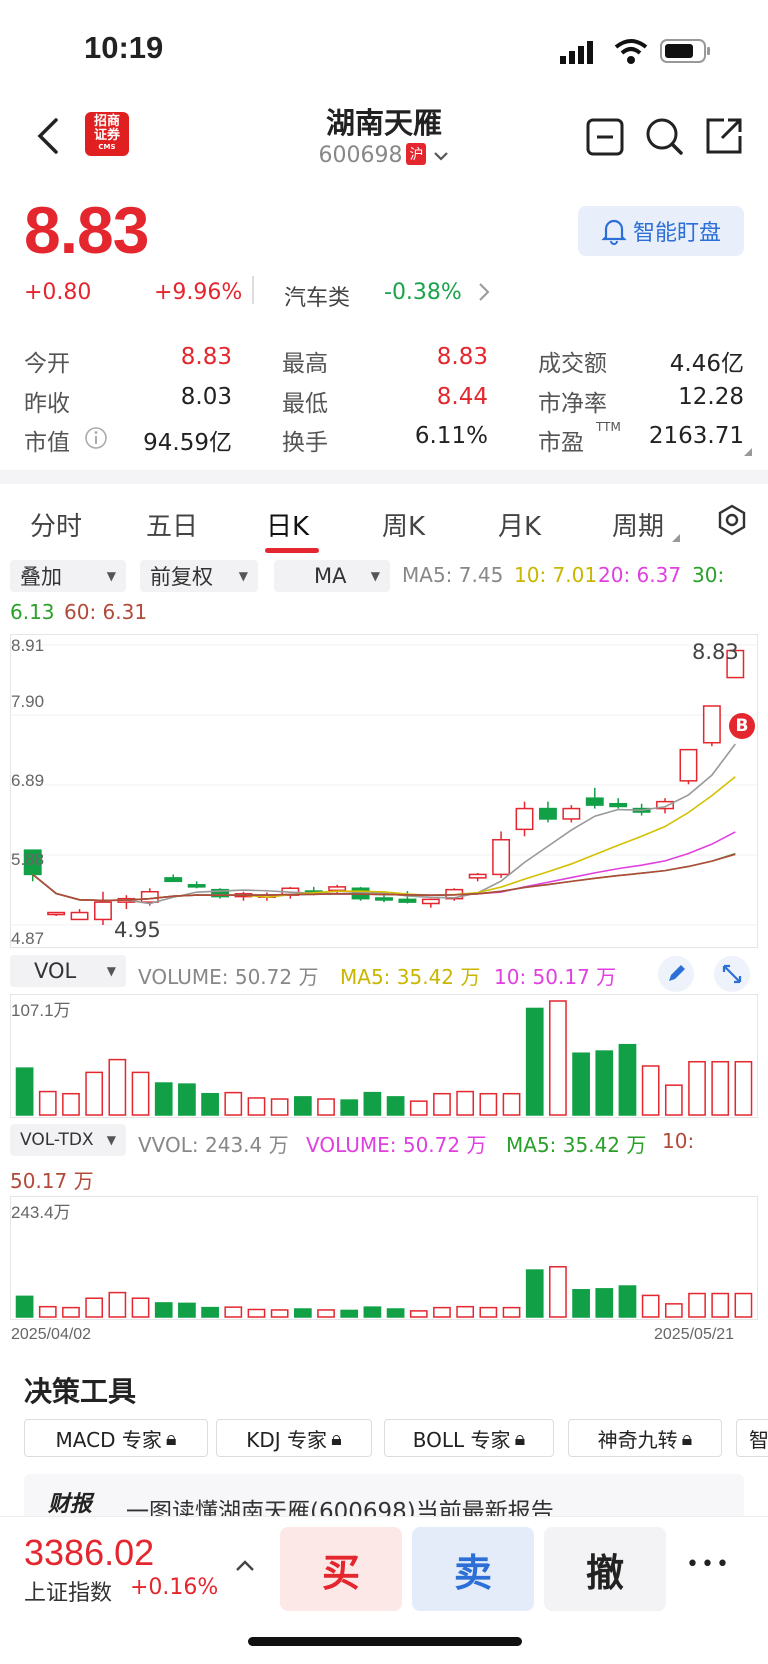  I want to click on tab-five-day: 五日, so click(172, 524).